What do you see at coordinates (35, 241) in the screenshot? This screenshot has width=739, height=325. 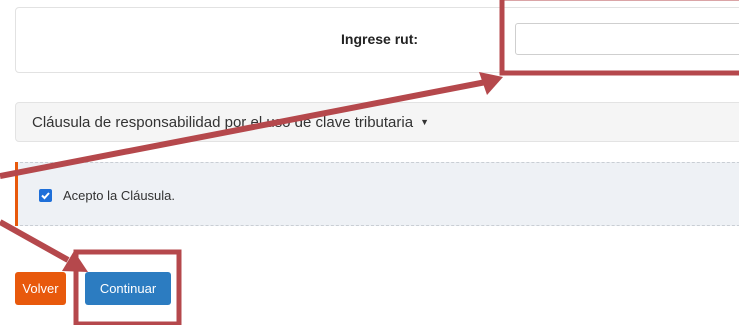 I see `annotation-arrow-line-bottom` at bounding box center [35, 241].